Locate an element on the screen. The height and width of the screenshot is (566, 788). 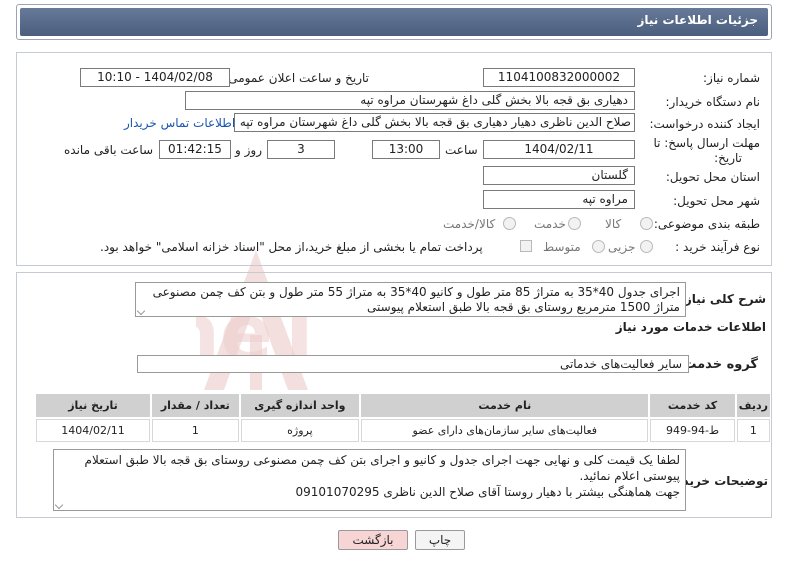
col-unit: واحد اندازه گیری is located at coordinates (300, 405).